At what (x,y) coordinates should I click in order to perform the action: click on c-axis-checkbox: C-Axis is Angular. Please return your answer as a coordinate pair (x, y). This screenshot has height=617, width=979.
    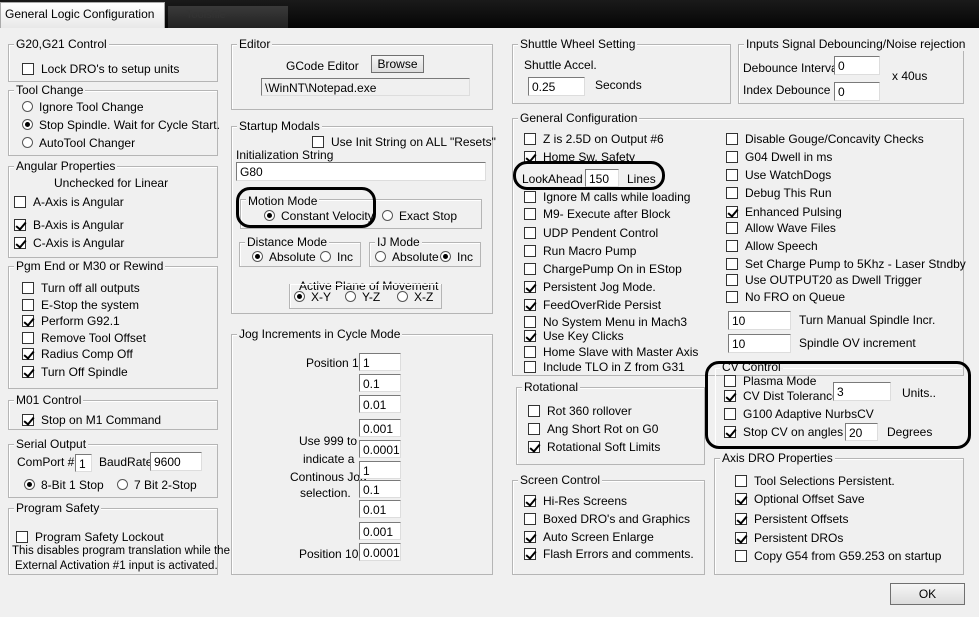
    Looking at the image, I should click on (69, 242).